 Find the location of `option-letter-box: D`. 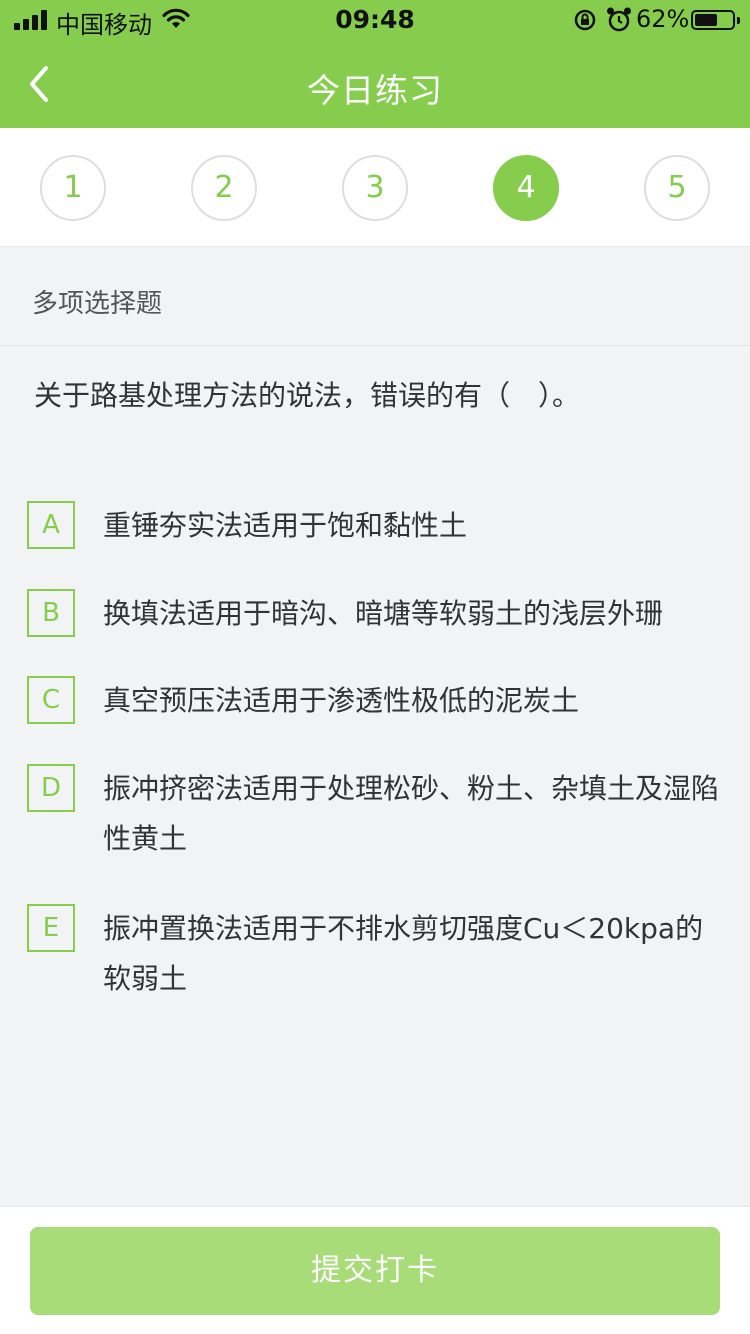

option-letter-box: D is located at coordinates (51, 788).